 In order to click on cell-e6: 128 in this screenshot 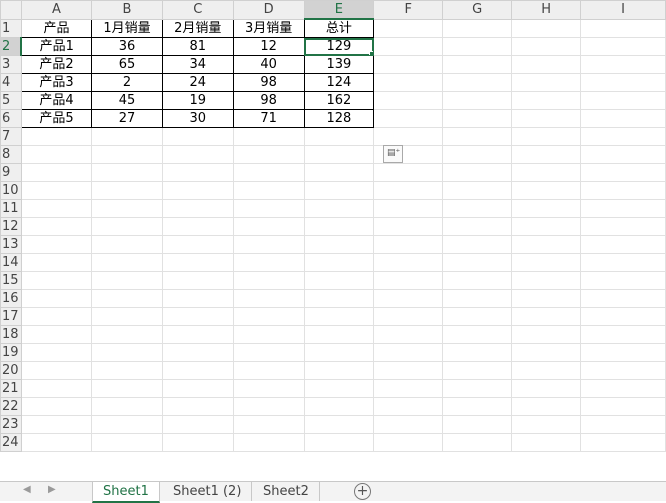, I will do `click(339, 118)`.